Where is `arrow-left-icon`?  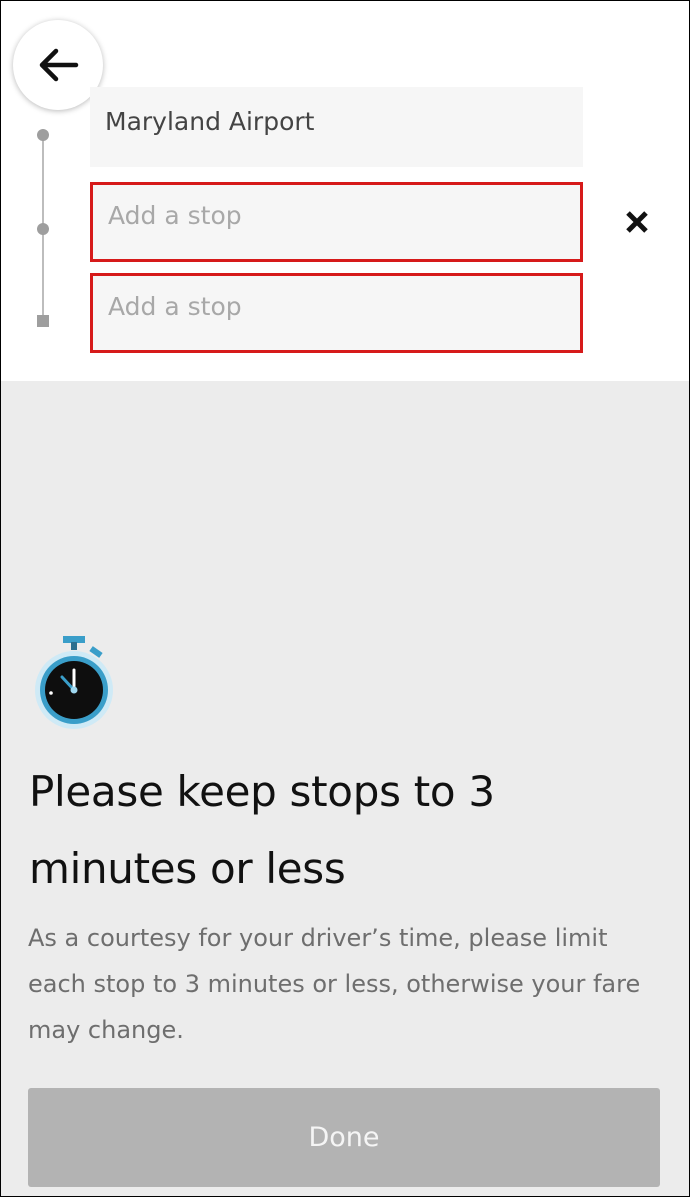 arrow-left-icon is located at coordinates (59, 65).